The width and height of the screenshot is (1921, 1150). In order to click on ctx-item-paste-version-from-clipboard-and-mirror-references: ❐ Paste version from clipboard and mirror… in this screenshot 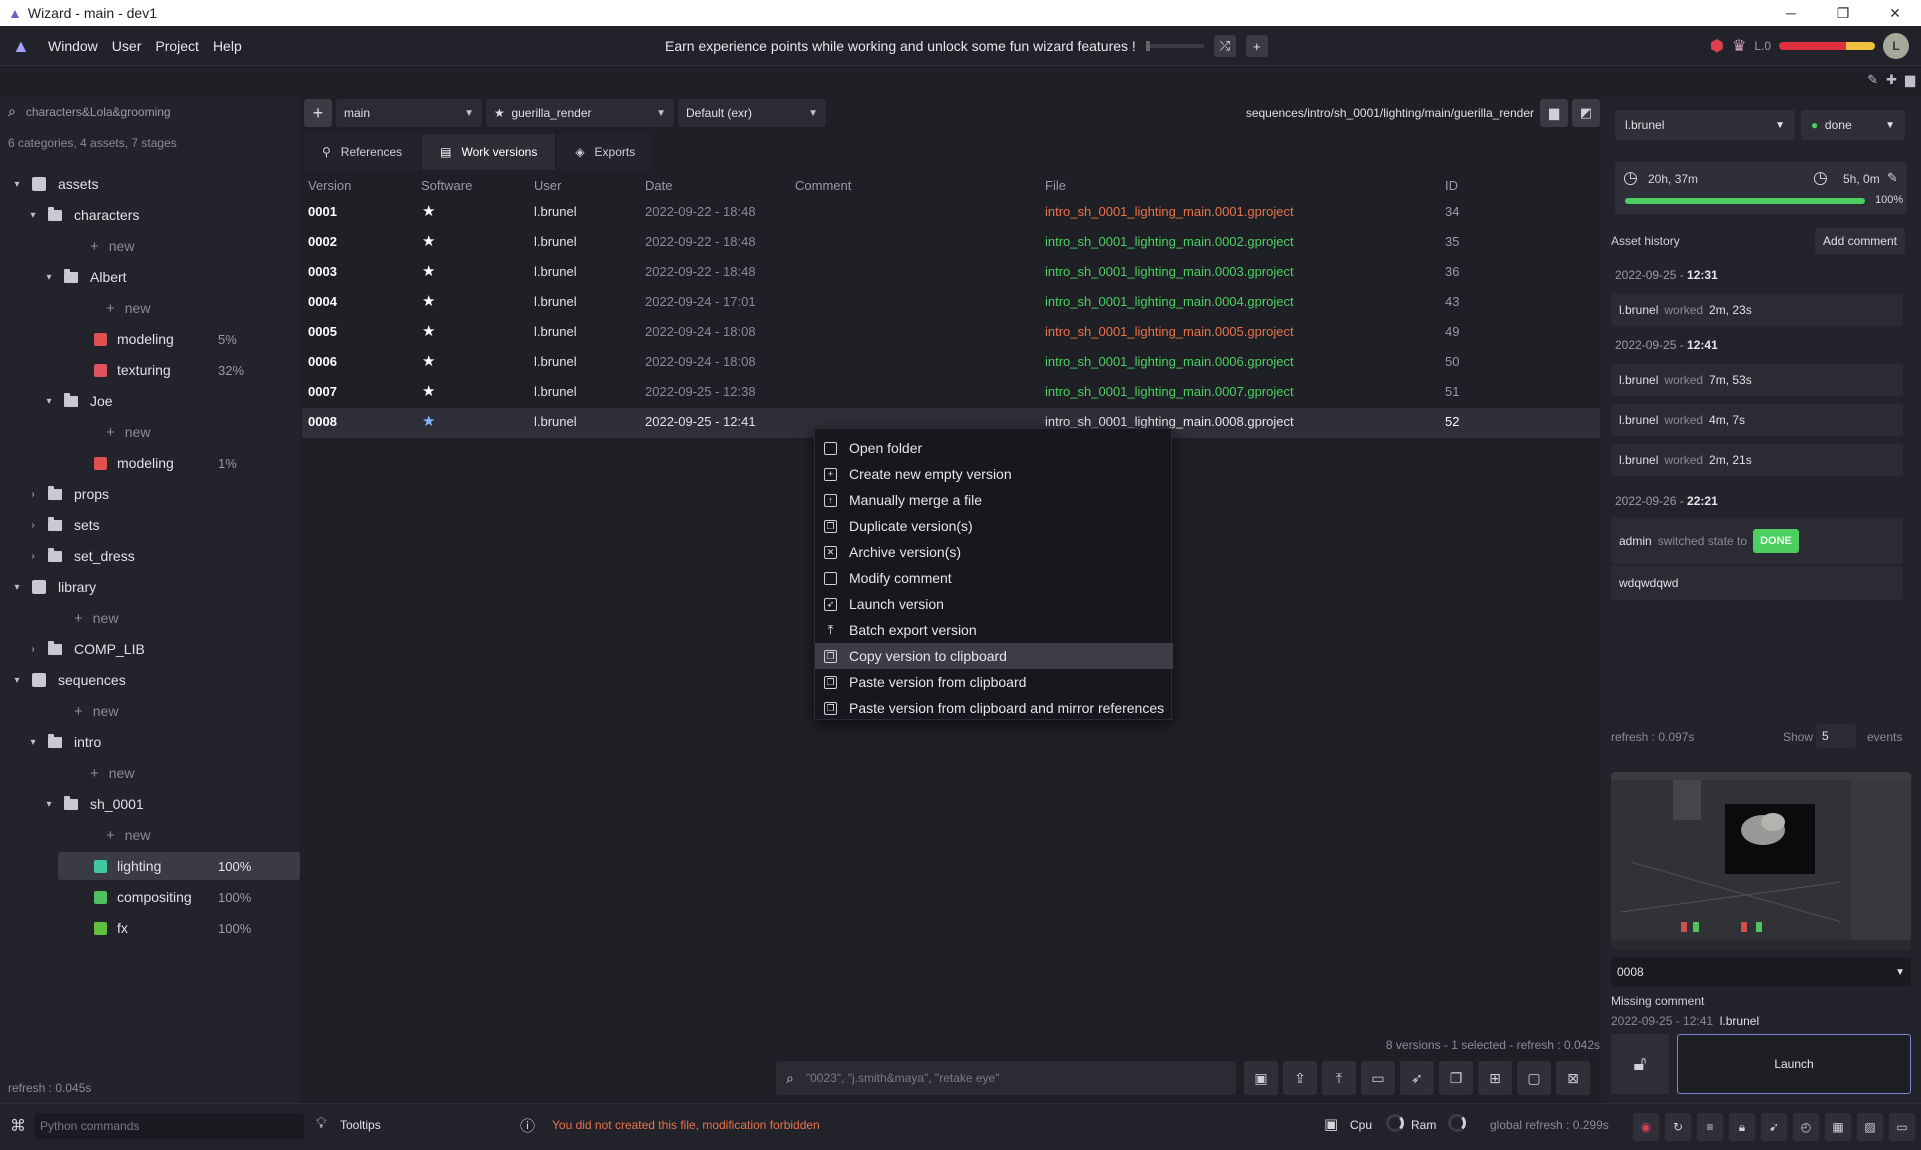, I will do `click(994, 708)`.